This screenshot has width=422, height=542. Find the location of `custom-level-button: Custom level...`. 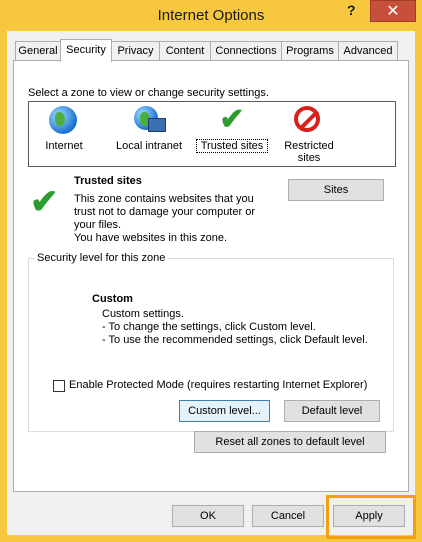

custom-level-button: Custom level... is located at coordinates (224, 411).